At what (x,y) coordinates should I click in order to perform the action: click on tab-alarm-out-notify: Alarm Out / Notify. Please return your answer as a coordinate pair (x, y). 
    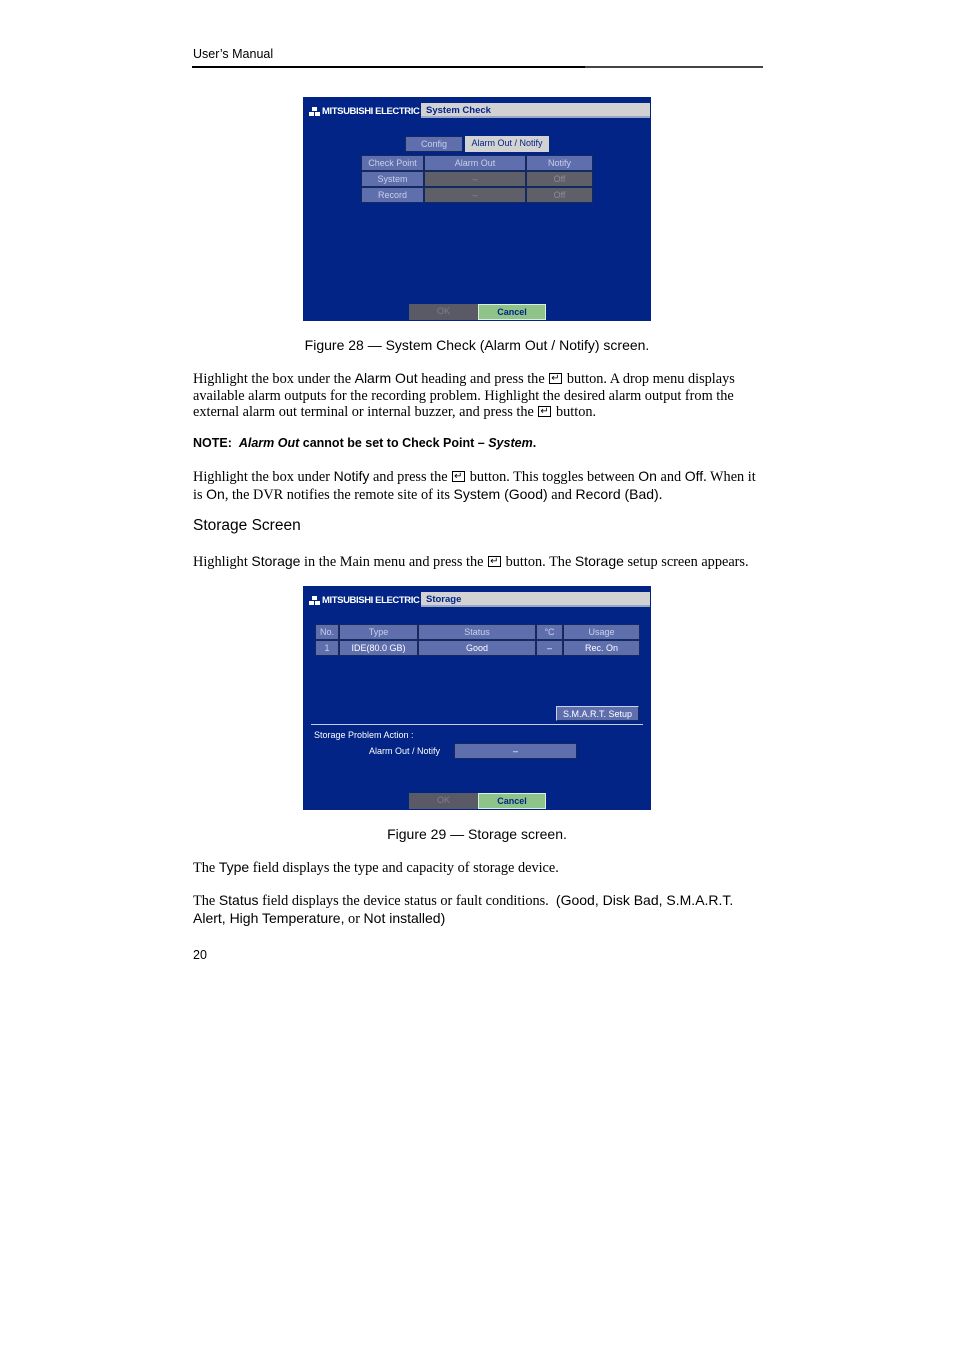
    Looking at the image, I should click on (506, 144).